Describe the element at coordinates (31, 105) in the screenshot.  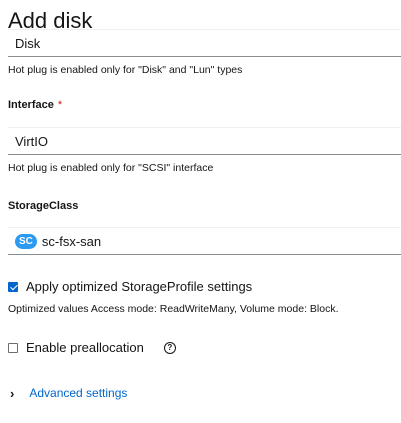
I see `interface-label-text: Interface` at that location.